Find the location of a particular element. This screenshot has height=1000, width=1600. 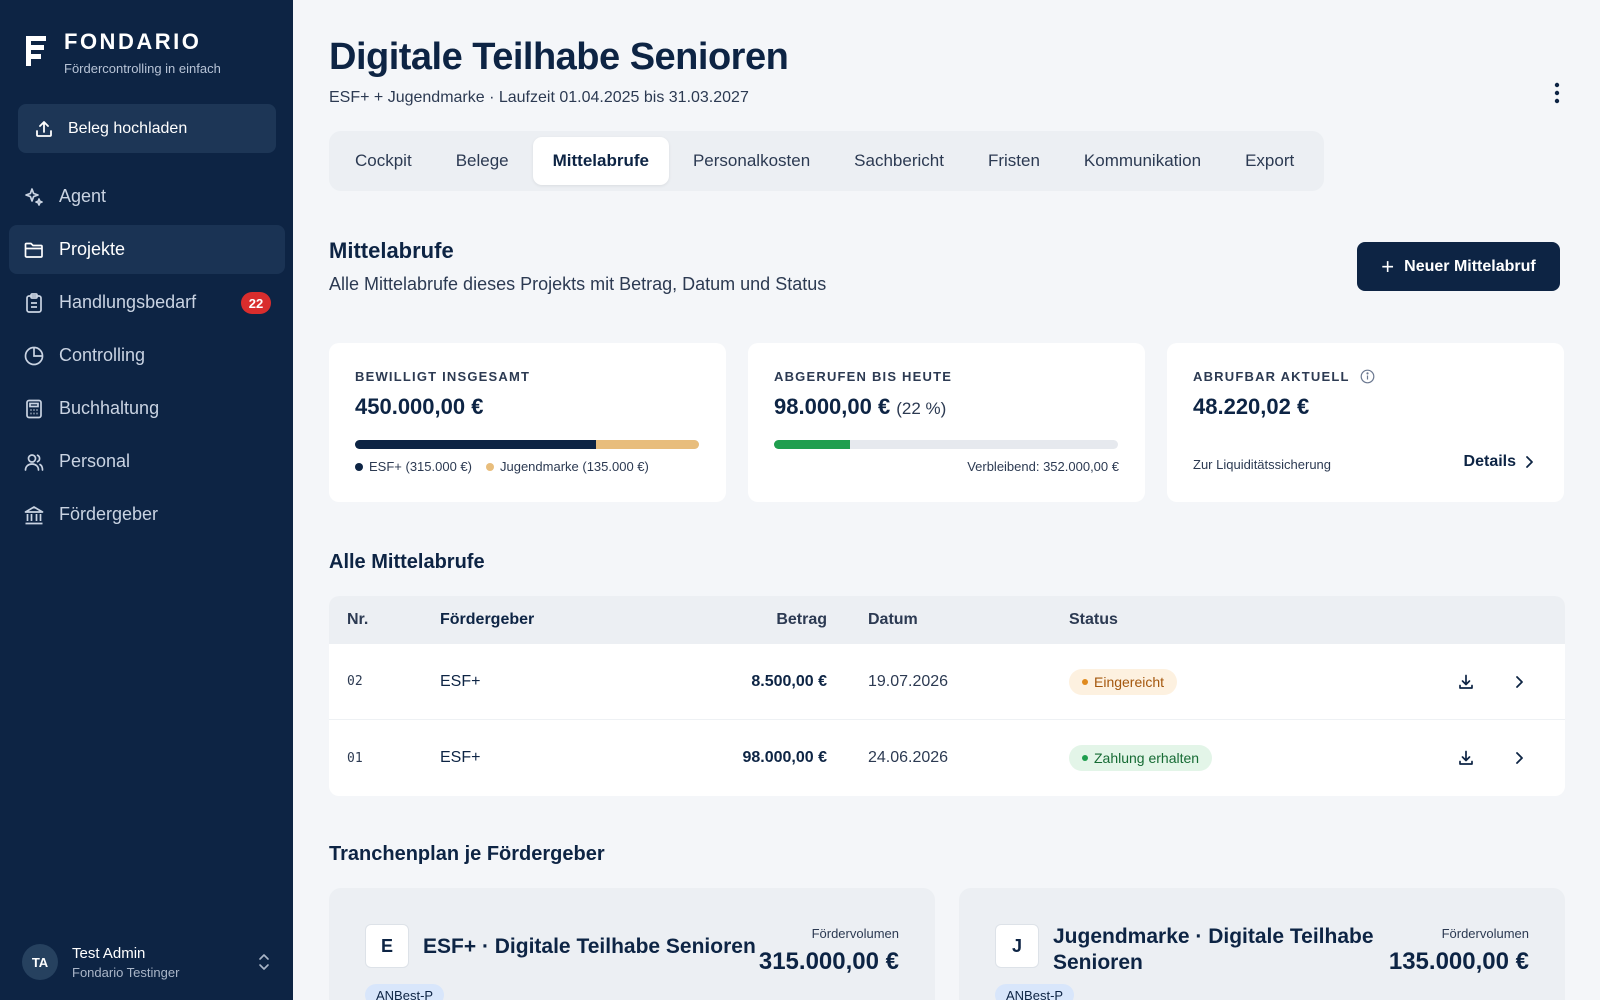

called-progress-bar is located at coordinates (946, 444).